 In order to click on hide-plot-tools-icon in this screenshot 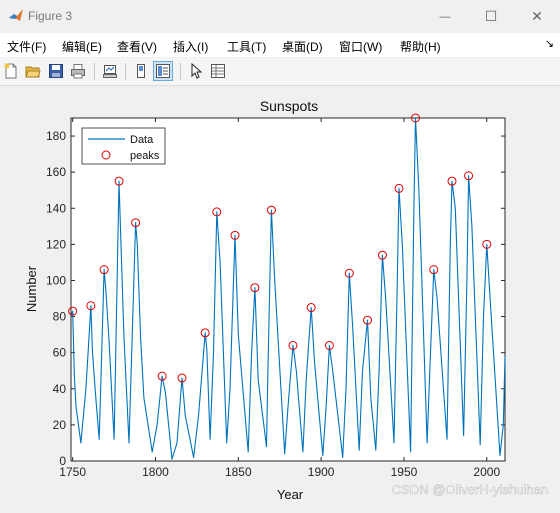, I will do `click(141, 71)`.